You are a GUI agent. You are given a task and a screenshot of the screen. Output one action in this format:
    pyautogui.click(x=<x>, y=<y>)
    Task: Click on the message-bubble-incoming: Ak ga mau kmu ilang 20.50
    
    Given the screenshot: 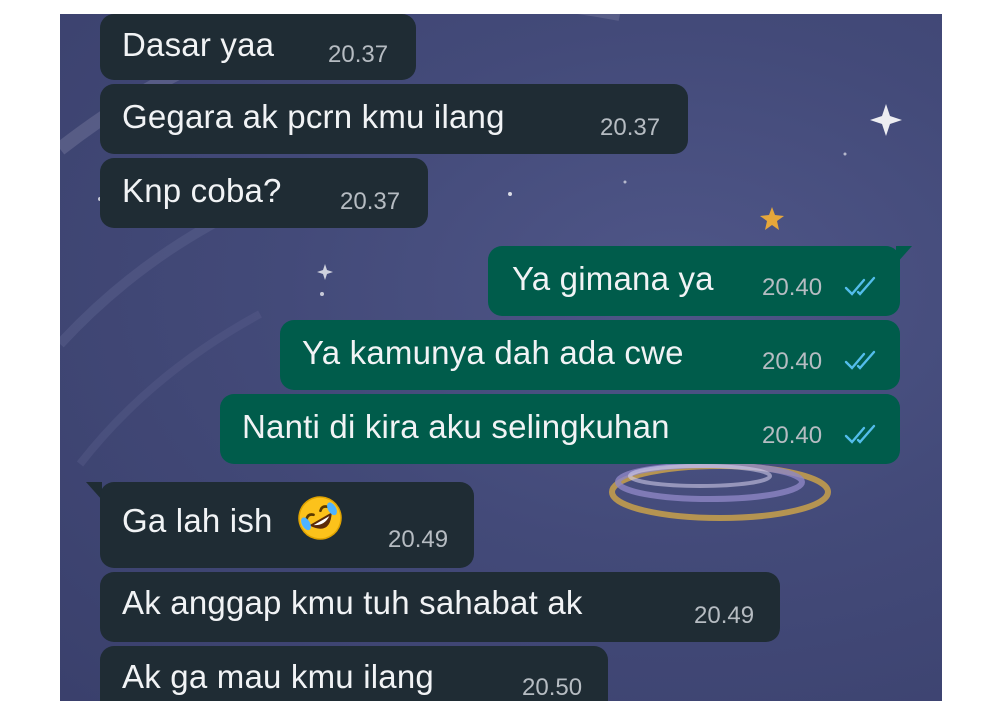 What is the action you would take?
    pyautogui.click(x=354, y=673)
    